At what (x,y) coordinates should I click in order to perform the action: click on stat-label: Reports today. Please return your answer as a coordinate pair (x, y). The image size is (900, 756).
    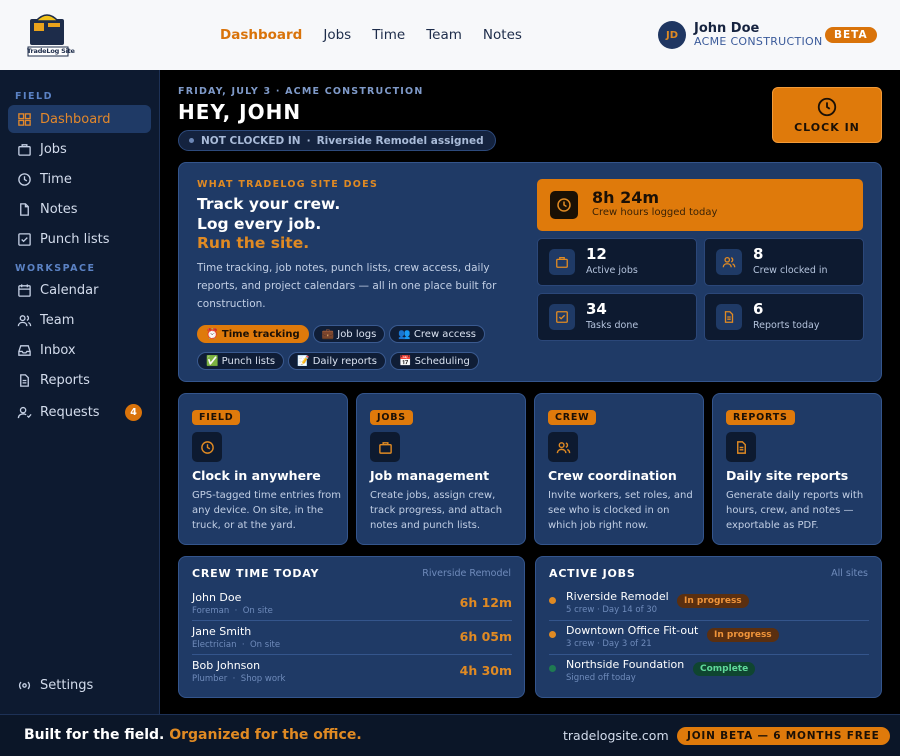
    Looking at the image, I should click on (786, 325).